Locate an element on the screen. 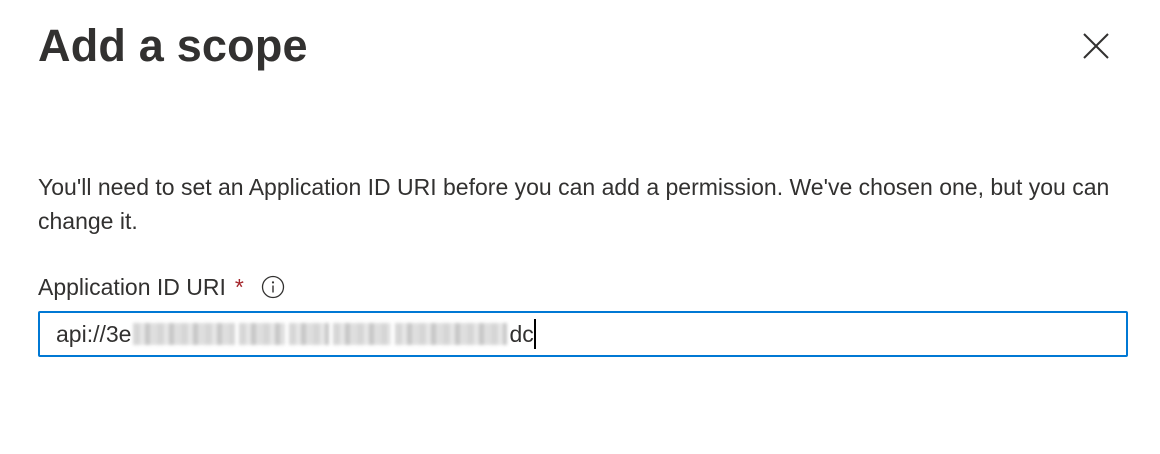 This screenshot has height=454, width=1160. close-button is located at coordinates (1096, 46).